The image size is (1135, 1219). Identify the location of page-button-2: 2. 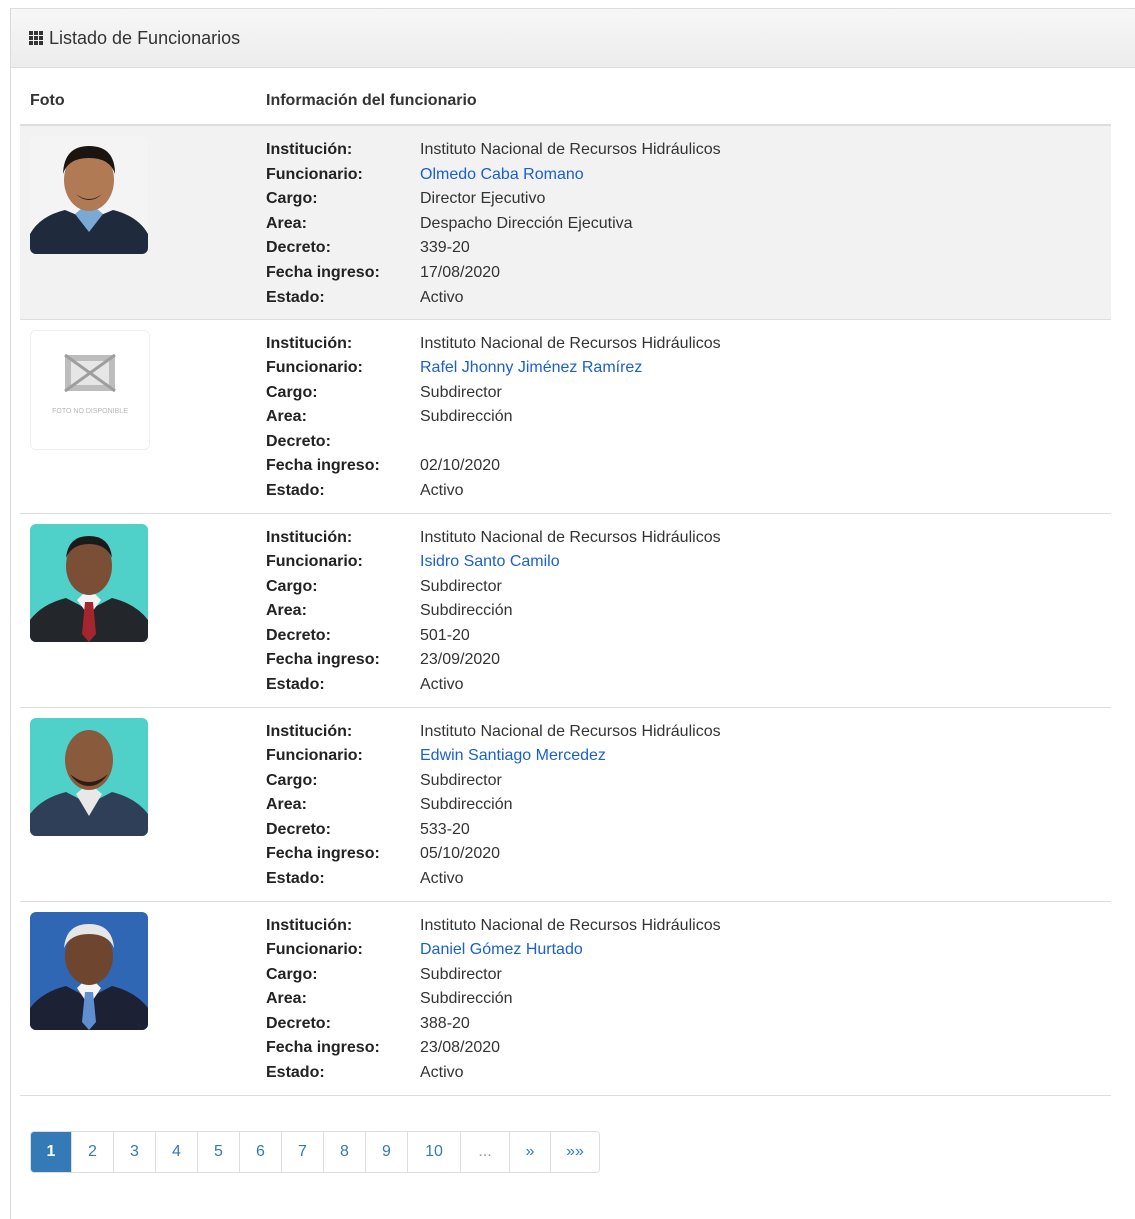
(92, 1152).